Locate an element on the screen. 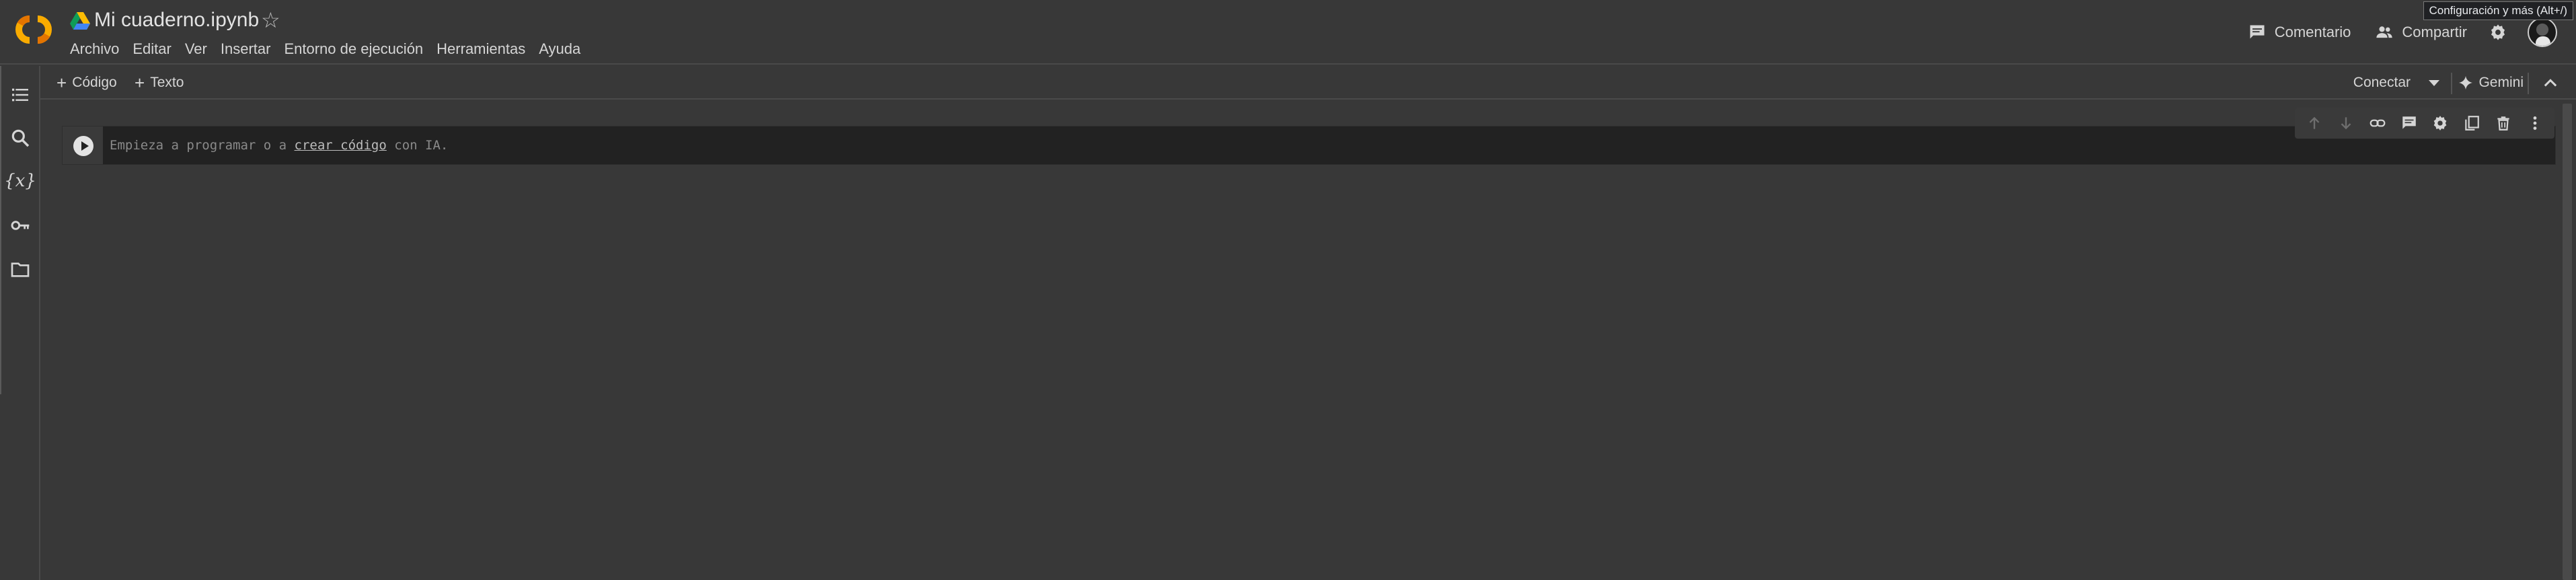  colab-logo is located at coordinates (33, 29).